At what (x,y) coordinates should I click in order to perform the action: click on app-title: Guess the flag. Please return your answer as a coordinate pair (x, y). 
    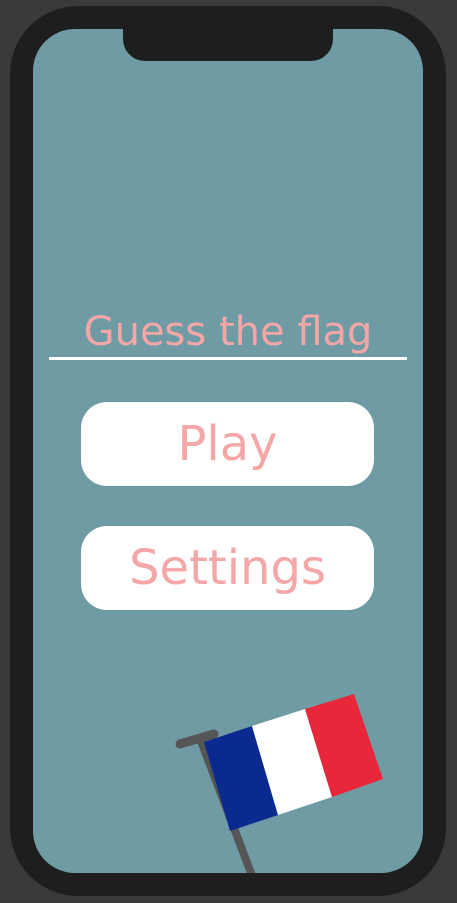
    Looking at the image, I should click on (228, 332).